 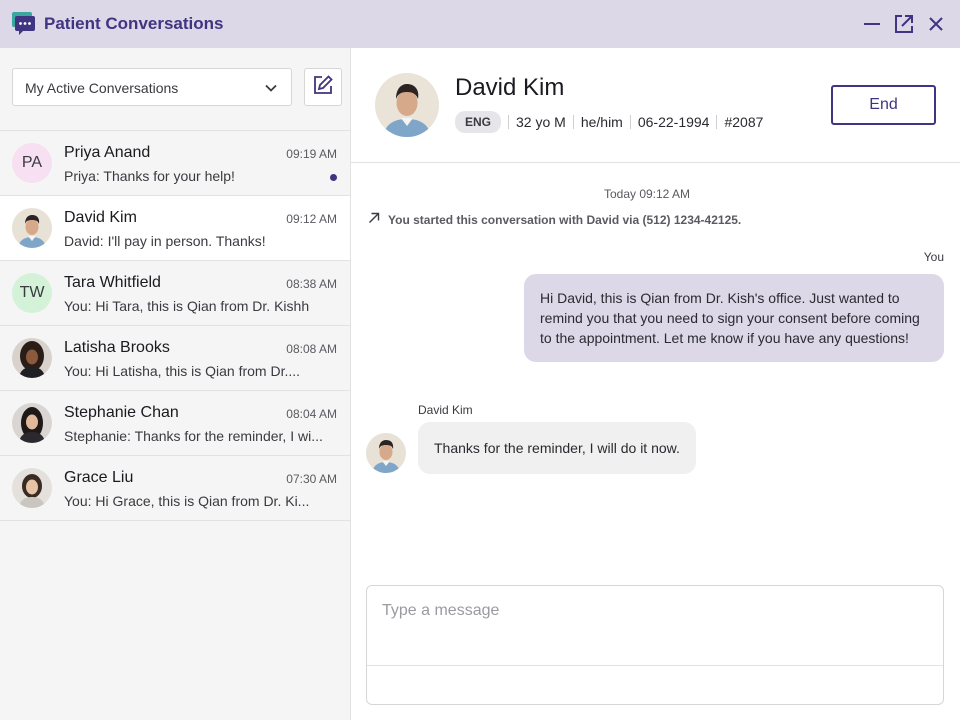 What do you see at coordinates (378, 219) in the screenshot?
I see `arrow-up-right-icon` at bounding box center [378, 219].